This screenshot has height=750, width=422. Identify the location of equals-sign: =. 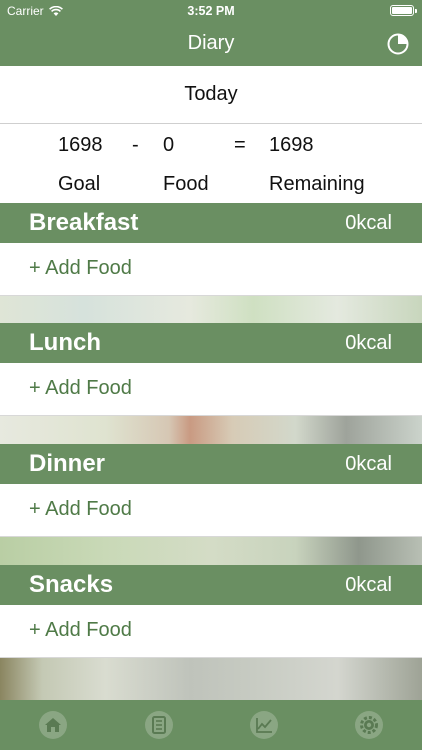
(240, 145).